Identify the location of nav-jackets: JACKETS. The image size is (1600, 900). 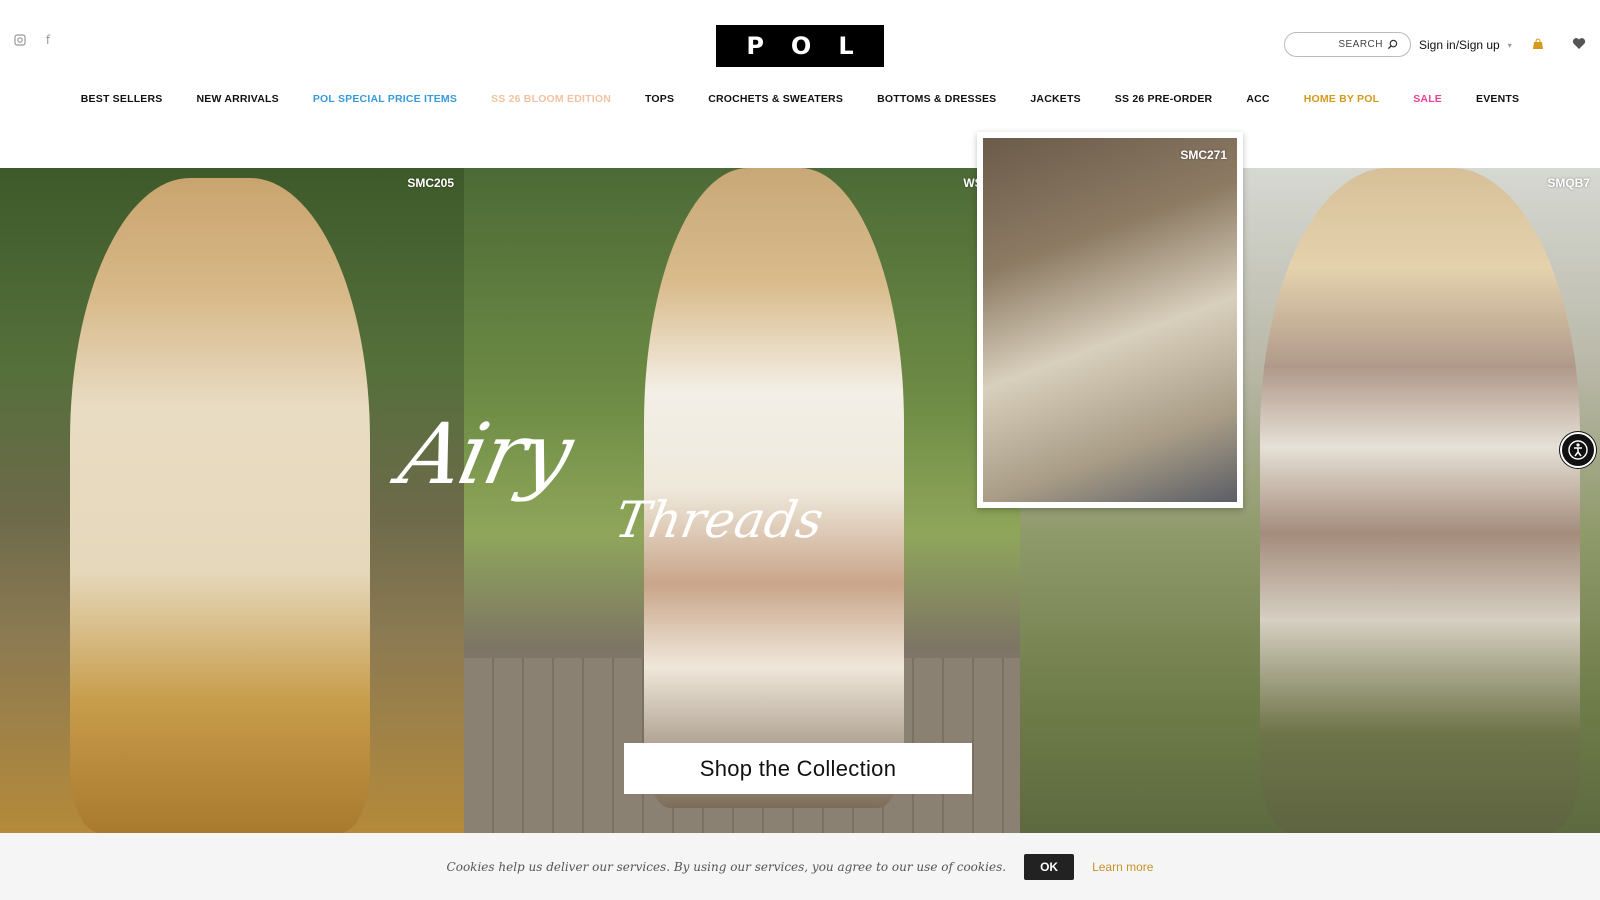
(1055, 99).